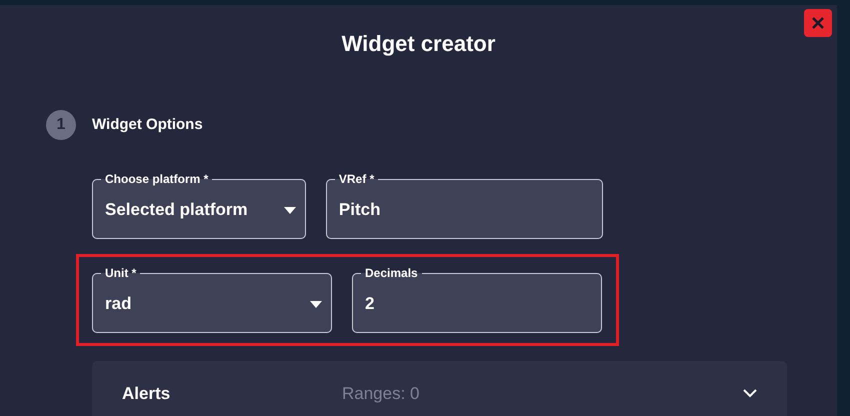 Image resolution: width=850 pixels, height=416 pixels. I want to click on dropdown-field: Unit * rad, so click(212, 300).